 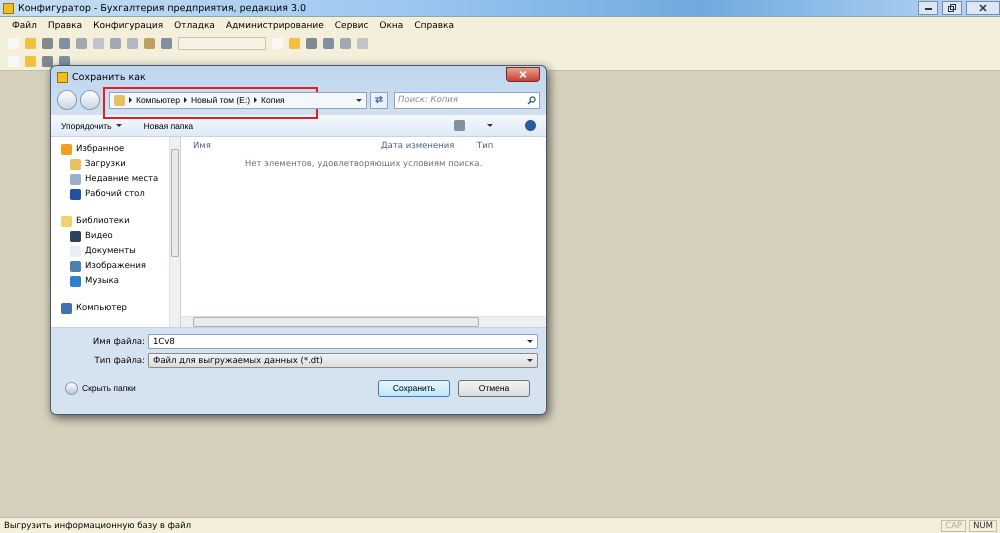 I want to click on restore-button, so click(x=952, y=8).